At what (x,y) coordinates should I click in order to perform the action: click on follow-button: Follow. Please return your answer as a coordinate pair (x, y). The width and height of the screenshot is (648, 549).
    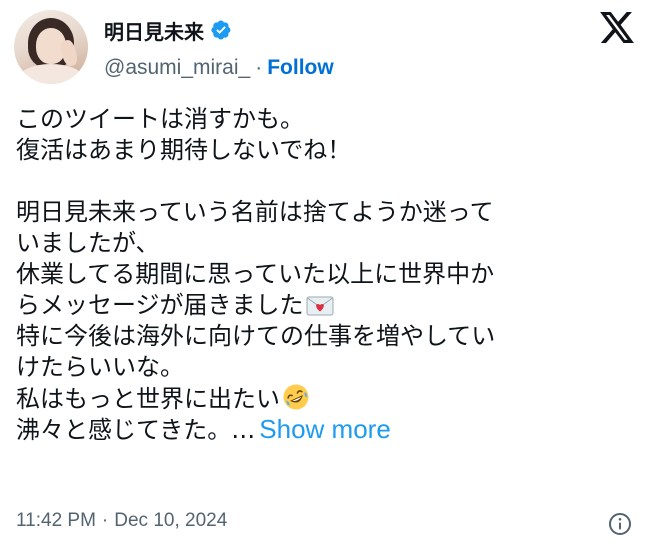
    Looking at the image, I should click on (300, 68).